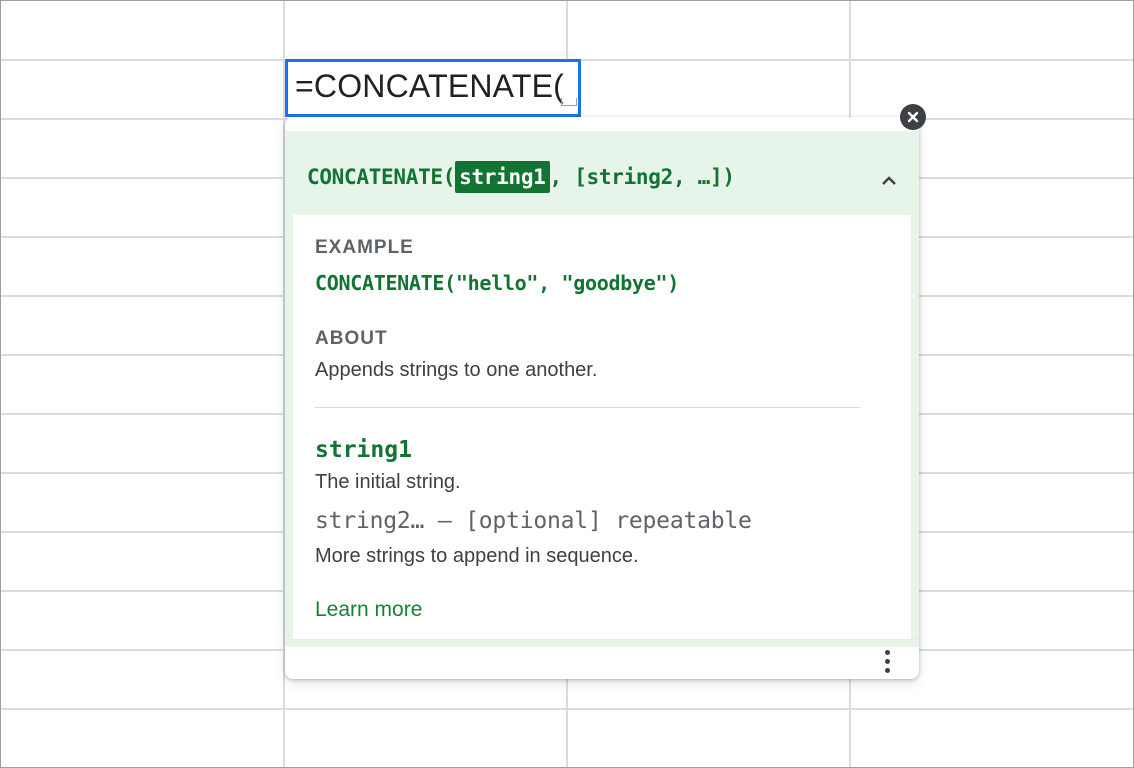 The width and height of the screenshot is (1134, 768). Describe the element at coordinates (587, 407) in the screenshot. I see `section-divider` at that location.